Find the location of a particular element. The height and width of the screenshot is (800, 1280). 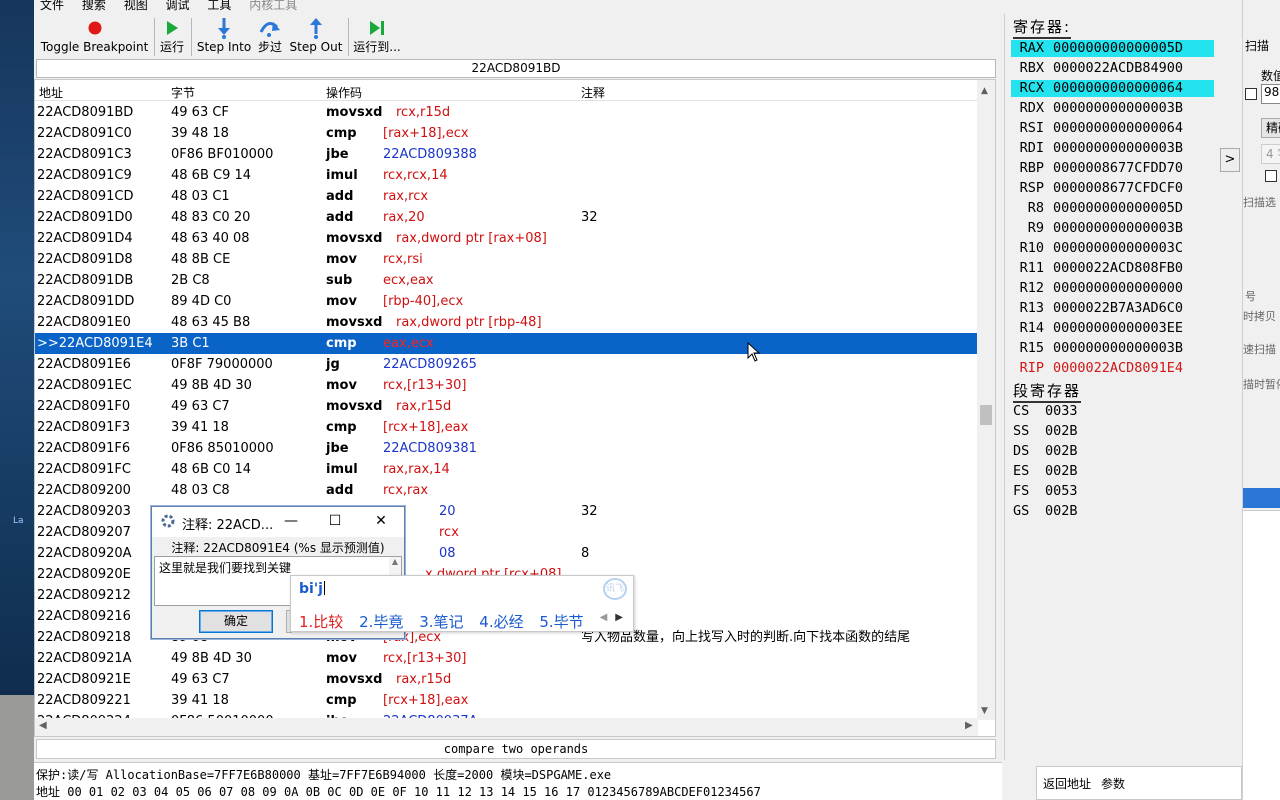

register-rcx: RCX 0000000000000064 is located at coordinates (1117, 88).